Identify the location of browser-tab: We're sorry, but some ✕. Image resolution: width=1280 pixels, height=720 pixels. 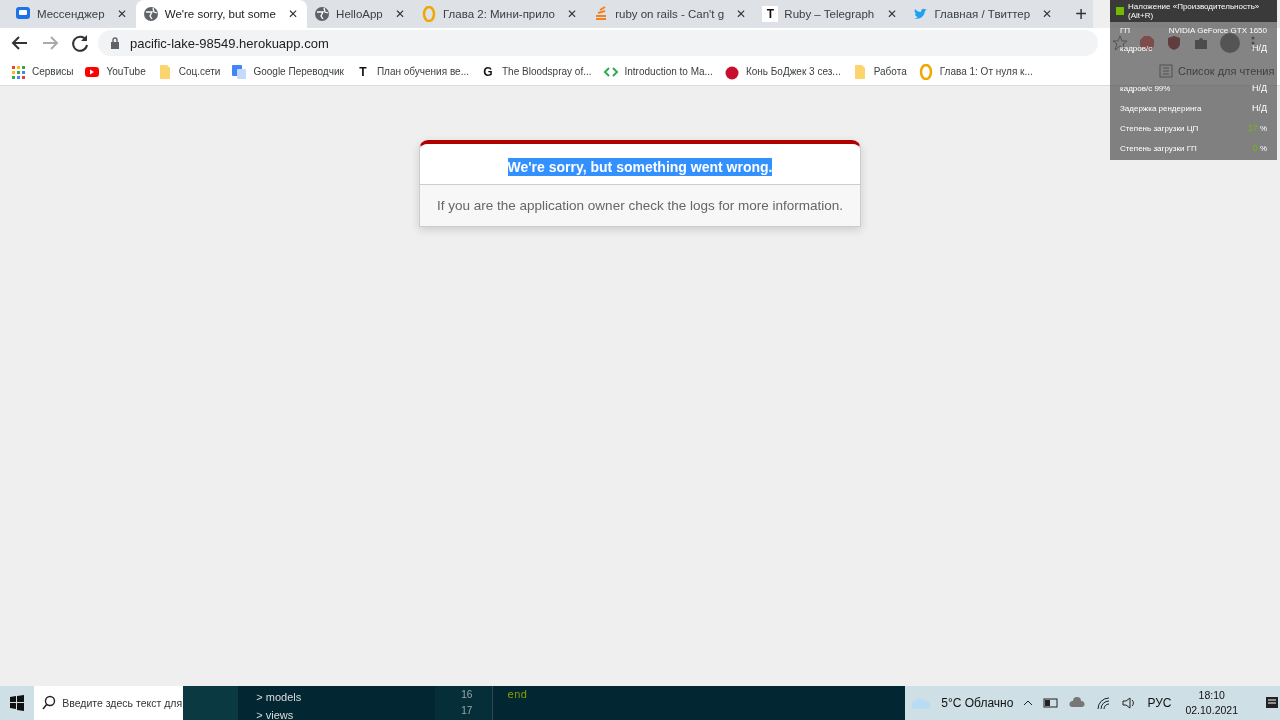
(221, 14).